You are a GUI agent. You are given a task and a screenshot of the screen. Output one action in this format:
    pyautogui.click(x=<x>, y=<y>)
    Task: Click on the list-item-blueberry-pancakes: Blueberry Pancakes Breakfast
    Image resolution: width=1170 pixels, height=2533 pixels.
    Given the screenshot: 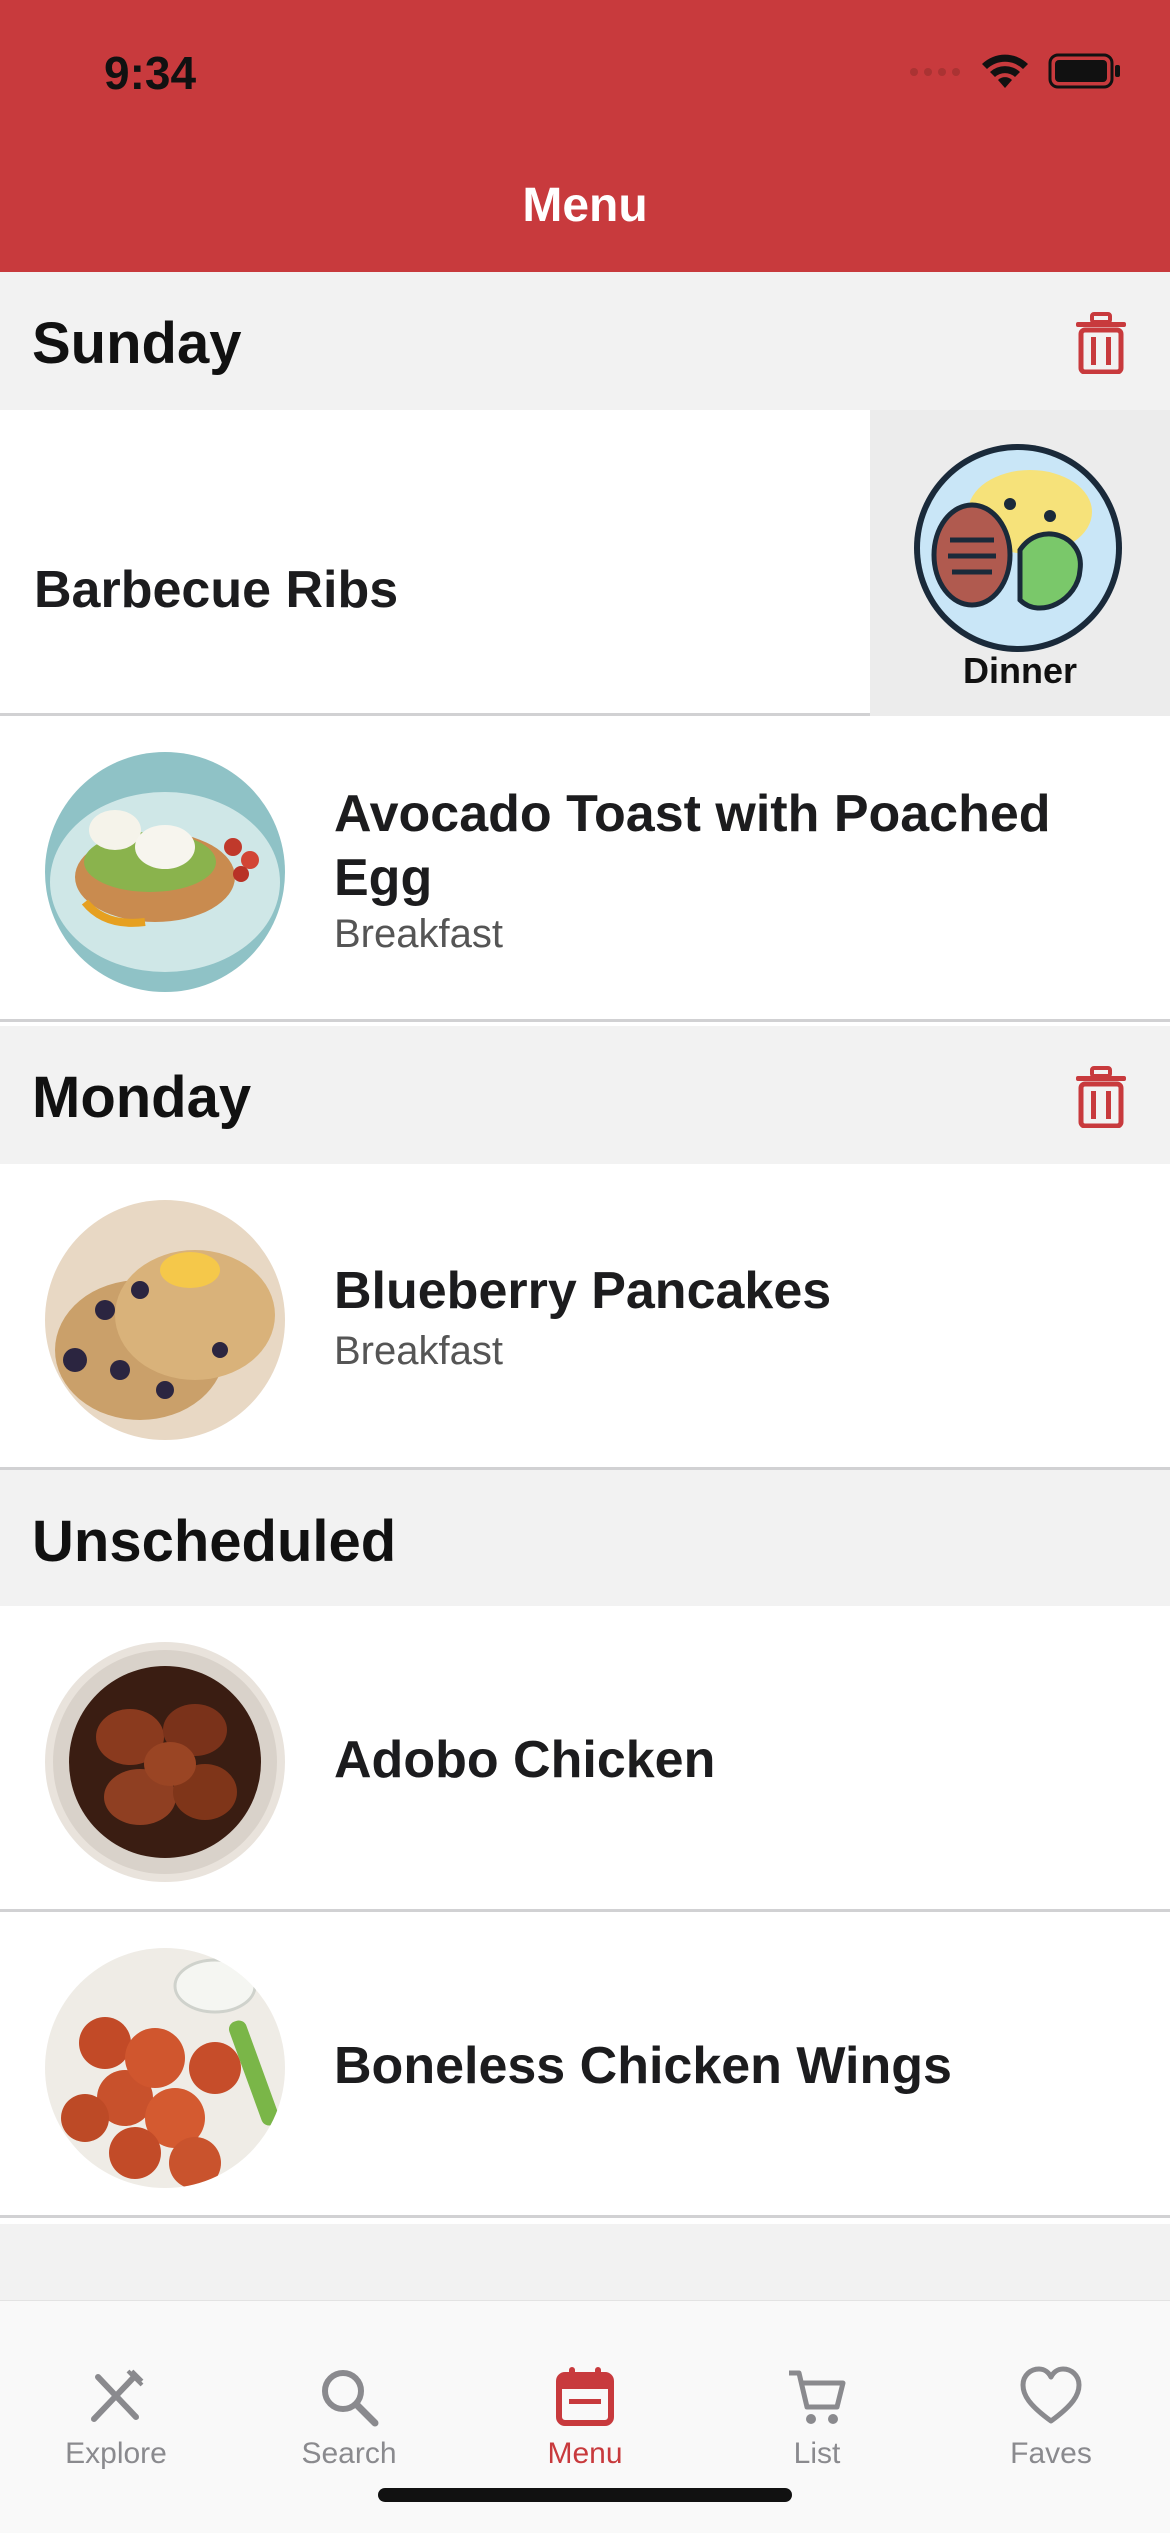 What is the action you would take?
    pyautogui.click(x=585, y=1317)
    